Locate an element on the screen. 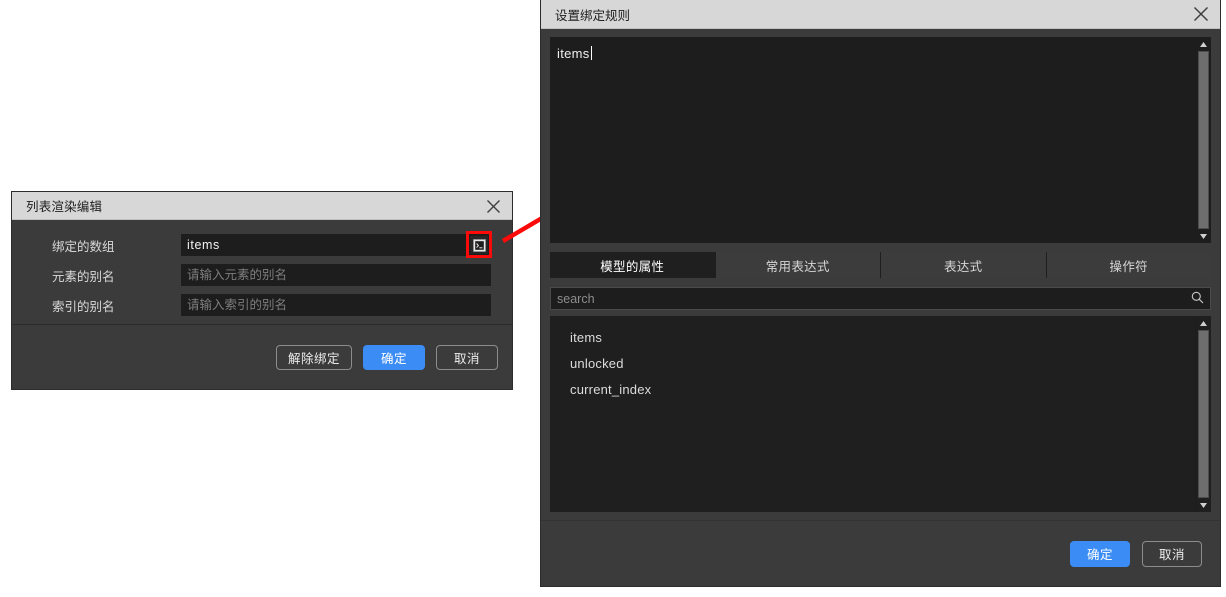 This screenshot has width=1226, height=597. label-bound-array: 绑定的数组 is located at coordinates (83, 246).